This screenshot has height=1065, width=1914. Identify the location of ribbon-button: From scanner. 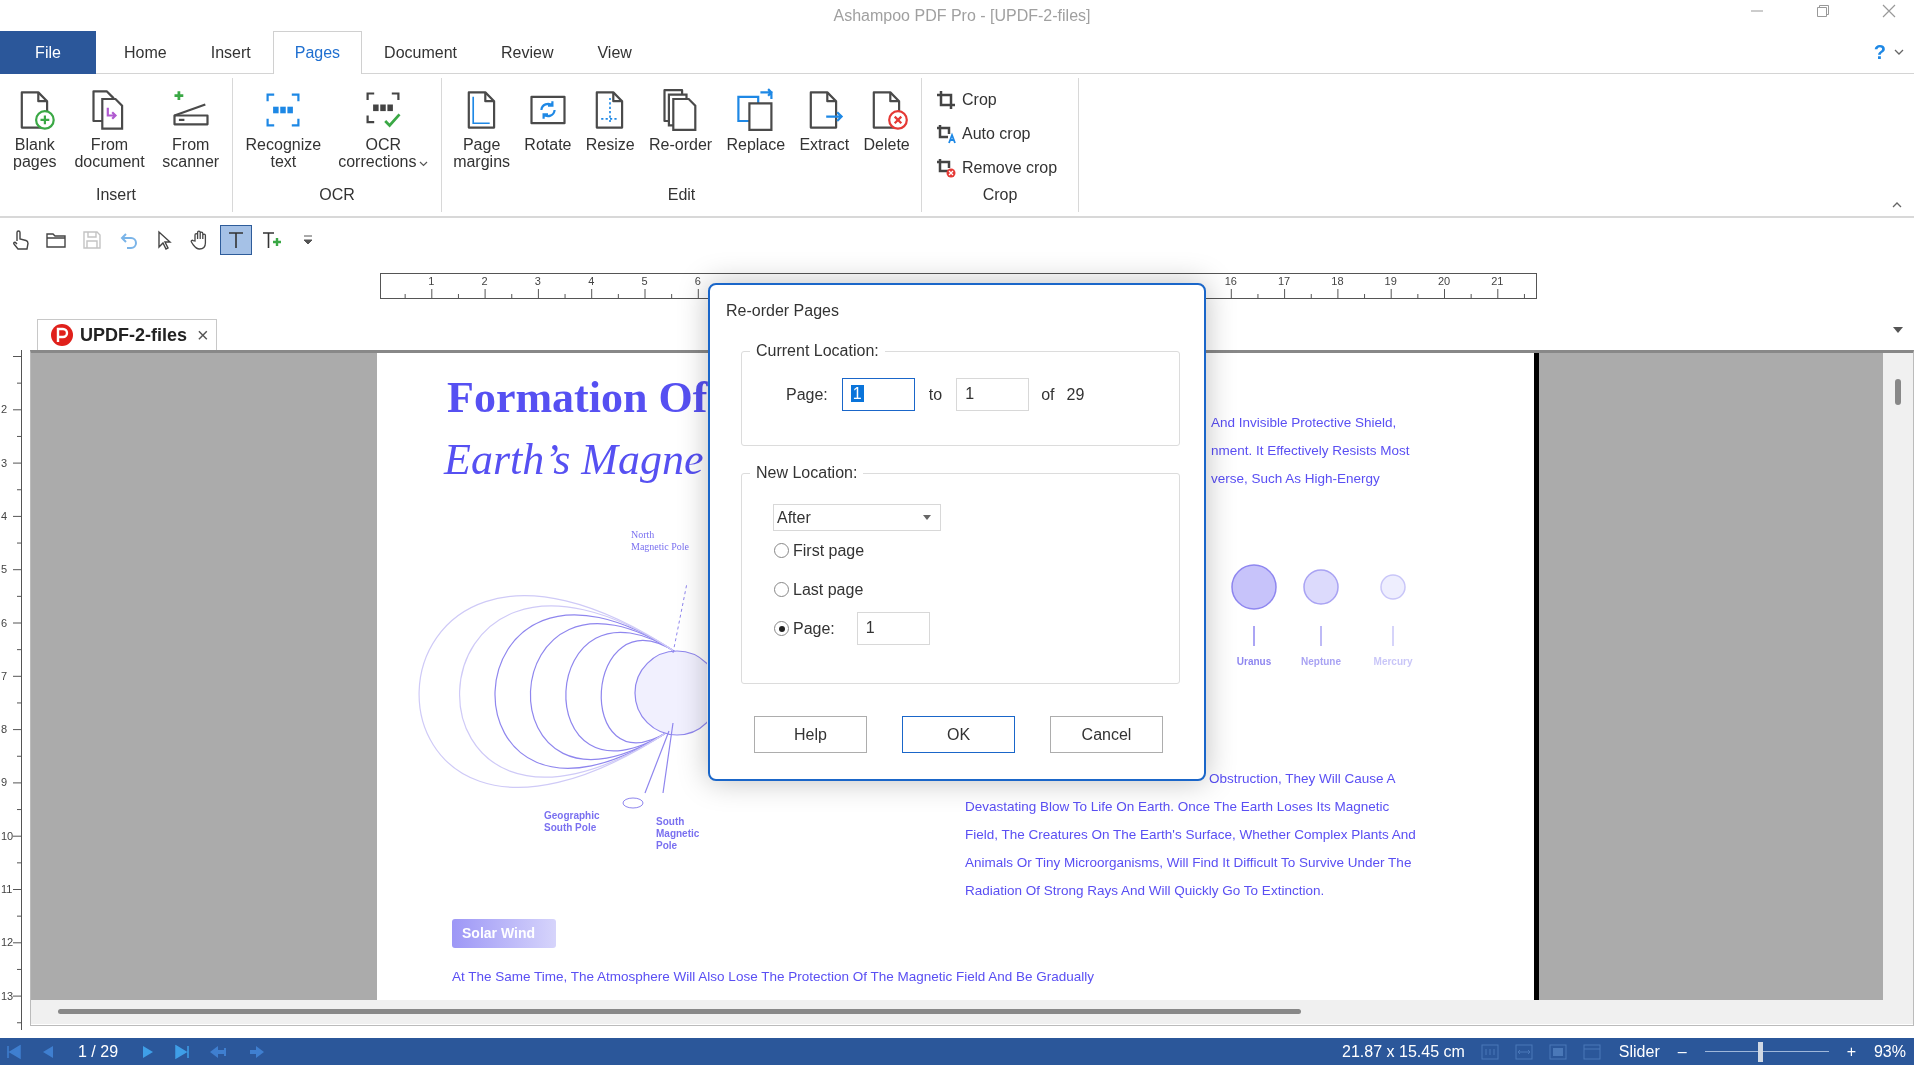
(191, 132).